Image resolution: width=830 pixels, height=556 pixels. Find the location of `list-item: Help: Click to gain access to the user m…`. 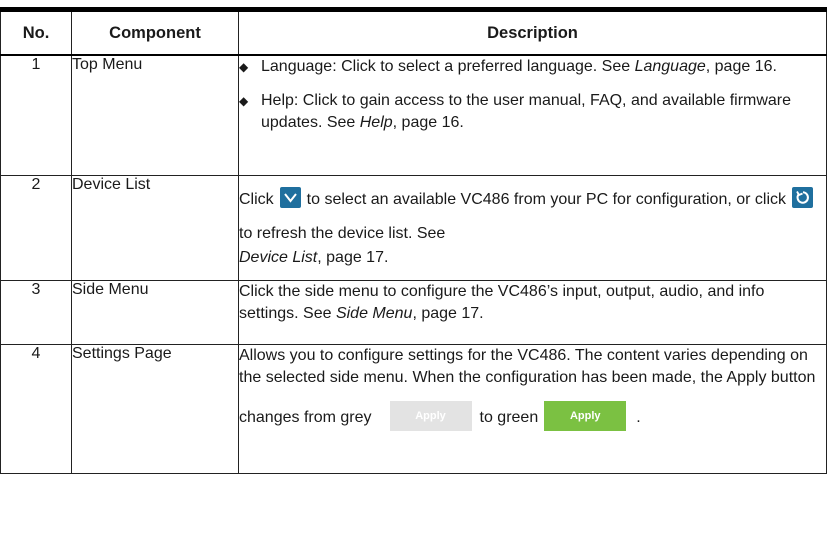

list-item: Help: Click to gain access to the user m… is located at coordinates (532, 112).